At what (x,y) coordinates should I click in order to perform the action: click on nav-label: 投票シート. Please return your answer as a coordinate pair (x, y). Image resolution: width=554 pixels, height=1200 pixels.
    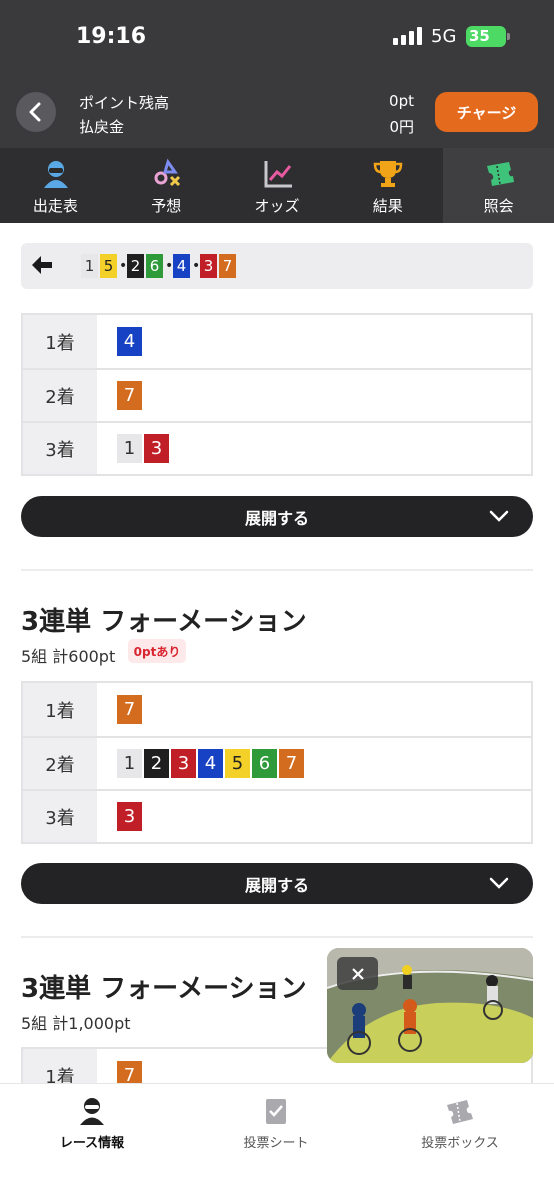
    Looking at the image, I should click on (276, 1143).